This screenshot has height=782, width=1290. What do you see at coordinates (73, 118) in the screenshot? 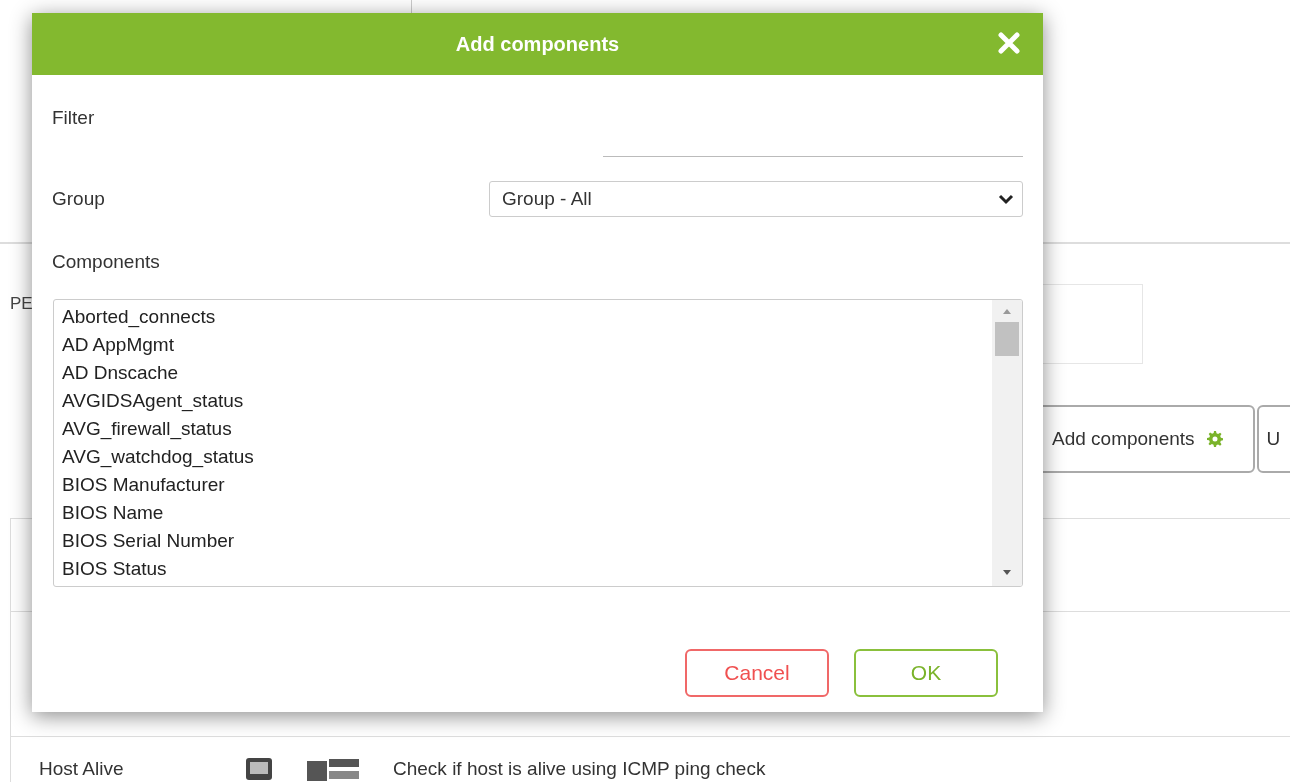
I see `field-label: Filter` at bounding box center [73, 118].